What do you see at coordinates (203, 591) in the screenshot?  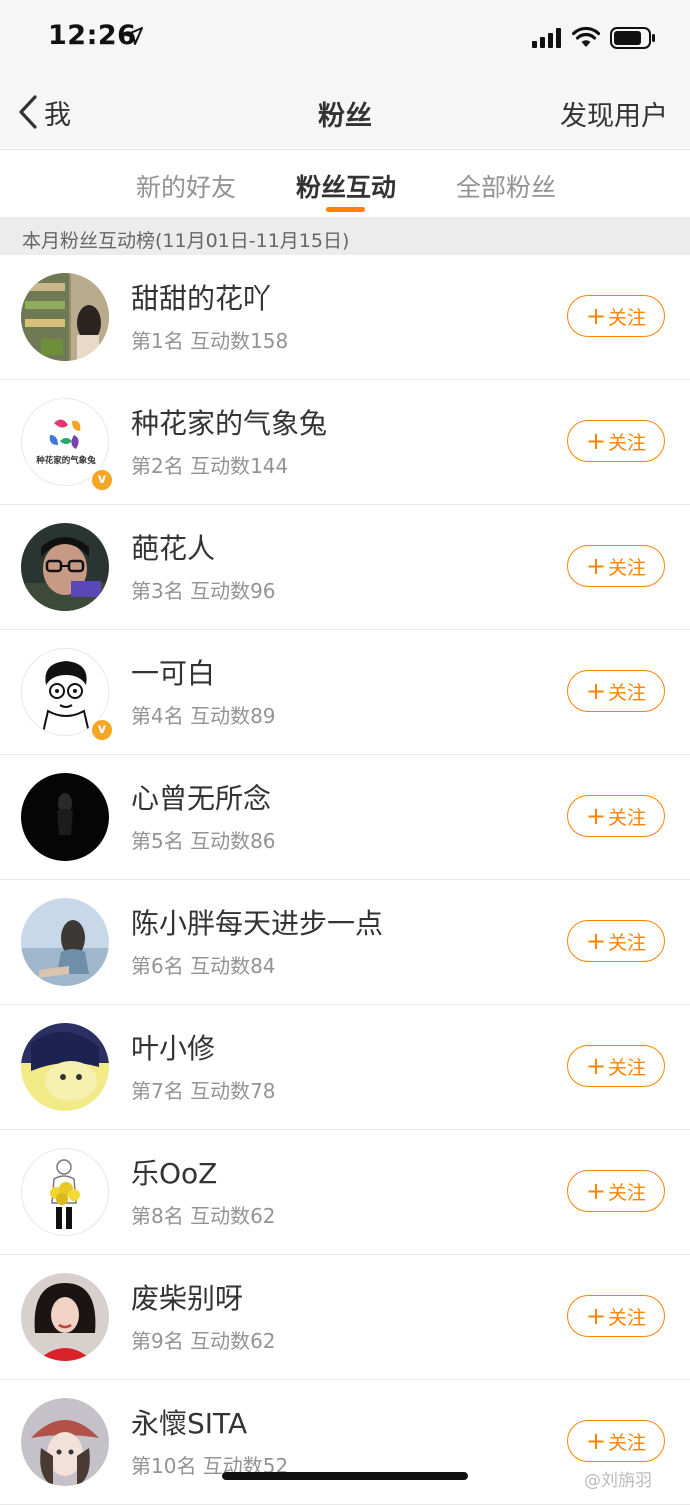 I see `fan-rank: 第3名 互动数96` at bounding box center [203, 591].